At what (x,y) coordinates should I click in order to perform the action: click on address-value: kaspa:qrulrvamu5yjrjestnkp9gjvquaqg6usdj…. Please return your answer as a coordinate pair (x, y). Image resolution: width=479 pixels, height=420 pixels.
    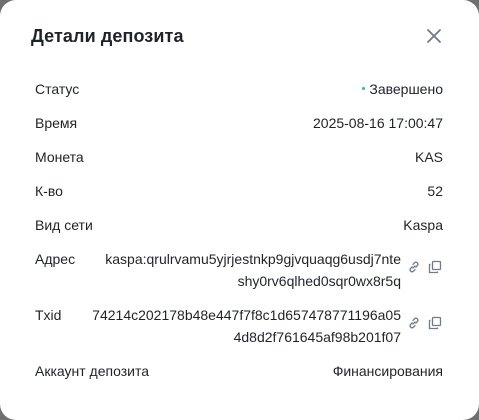
    Looking at the image, I should click on (253, 270).